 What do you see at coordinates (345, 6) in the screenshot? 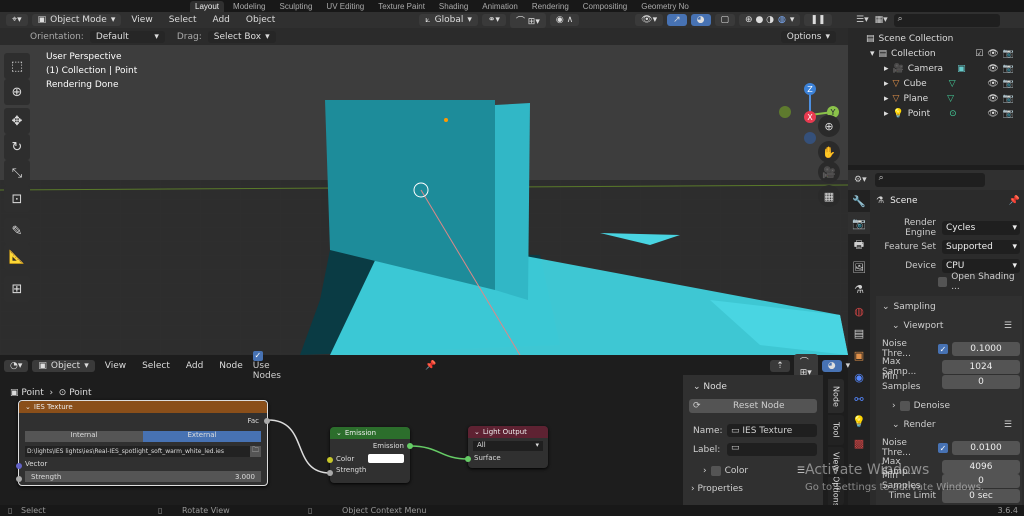
I see `tab-uv: UV Editing` at bounding box center [345, 6].